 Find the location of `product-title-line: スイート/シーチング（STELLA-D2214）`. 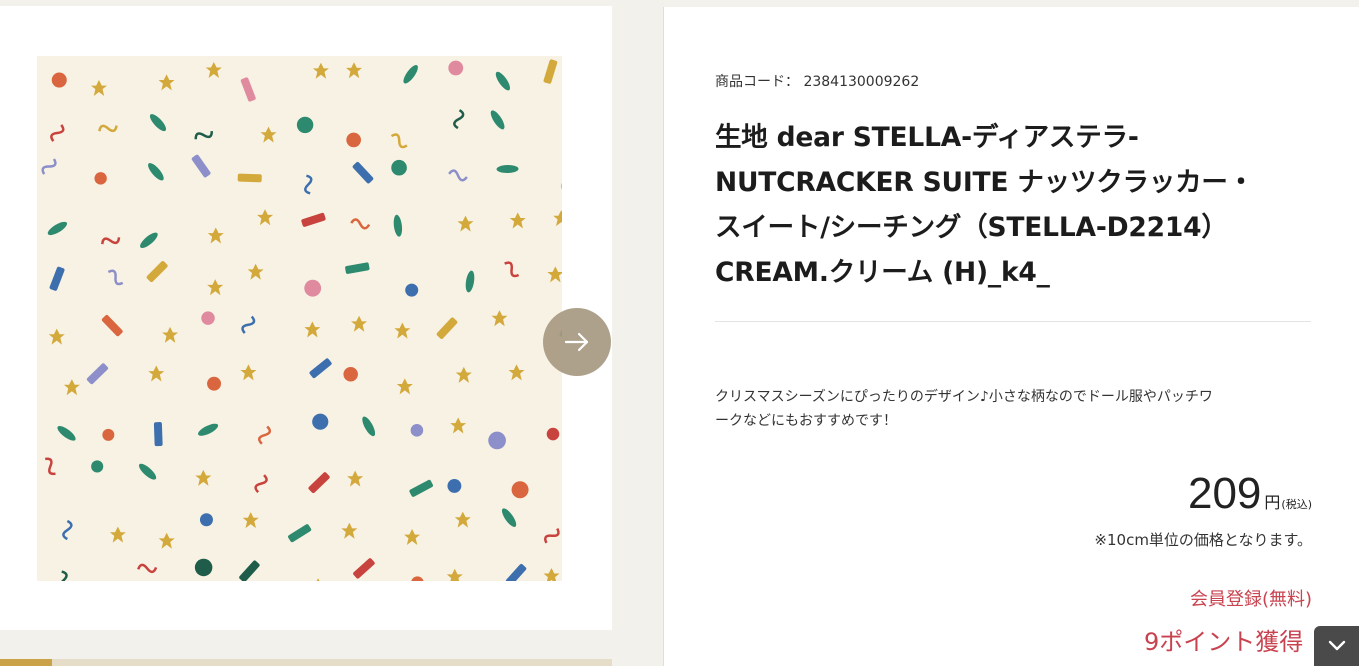

product-title-line: スイート/シーチング（STELLA-D2214） is located at coordinates (971, 227).